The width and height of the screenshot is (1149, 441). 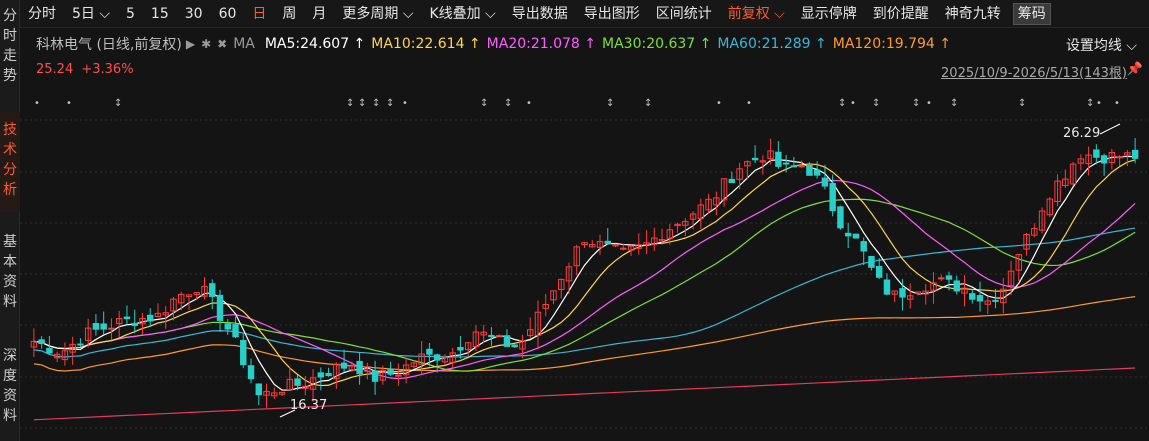 What do you see at coordinates (160, 14) in the screenshot?
I see `toolbar-item: 15` at bounding box center [160, 14].